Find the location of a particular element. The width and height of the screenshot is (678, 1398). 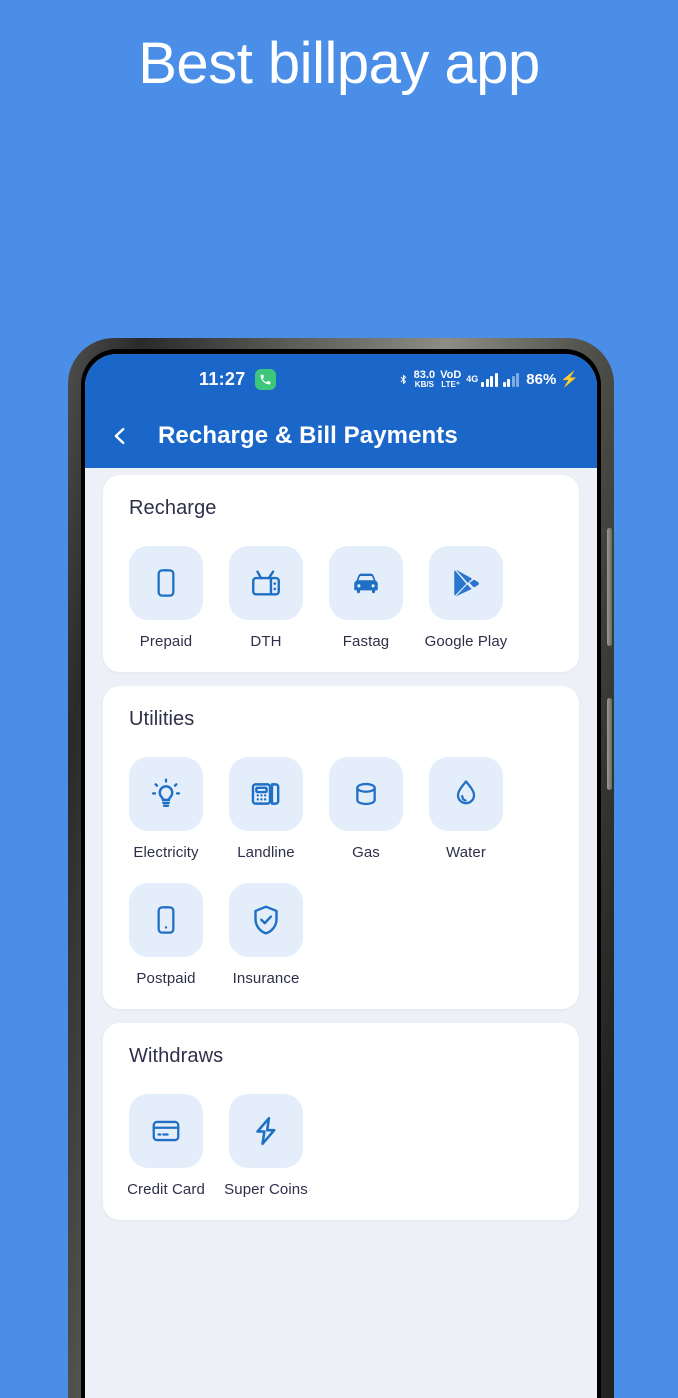

tile-row: Credit Card Super Coins is located at coordinates (340, 1146).